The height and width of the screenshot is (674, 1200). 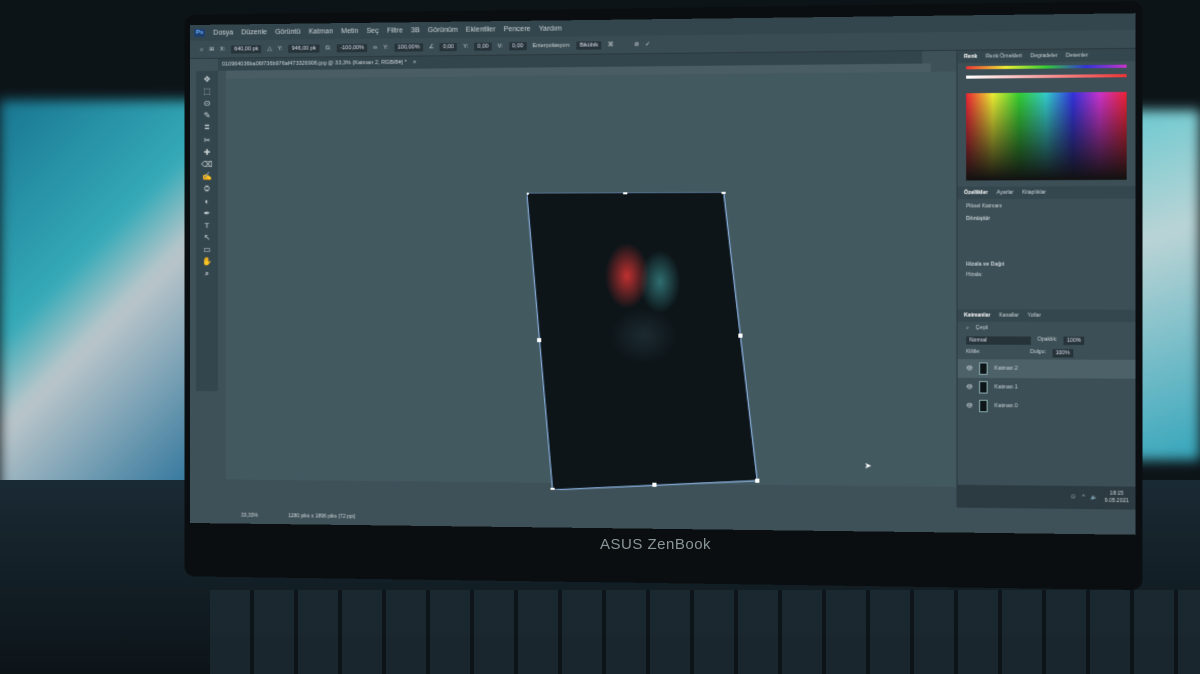 I want to click on menu-metin: Metin, so click(x=349, y=30).